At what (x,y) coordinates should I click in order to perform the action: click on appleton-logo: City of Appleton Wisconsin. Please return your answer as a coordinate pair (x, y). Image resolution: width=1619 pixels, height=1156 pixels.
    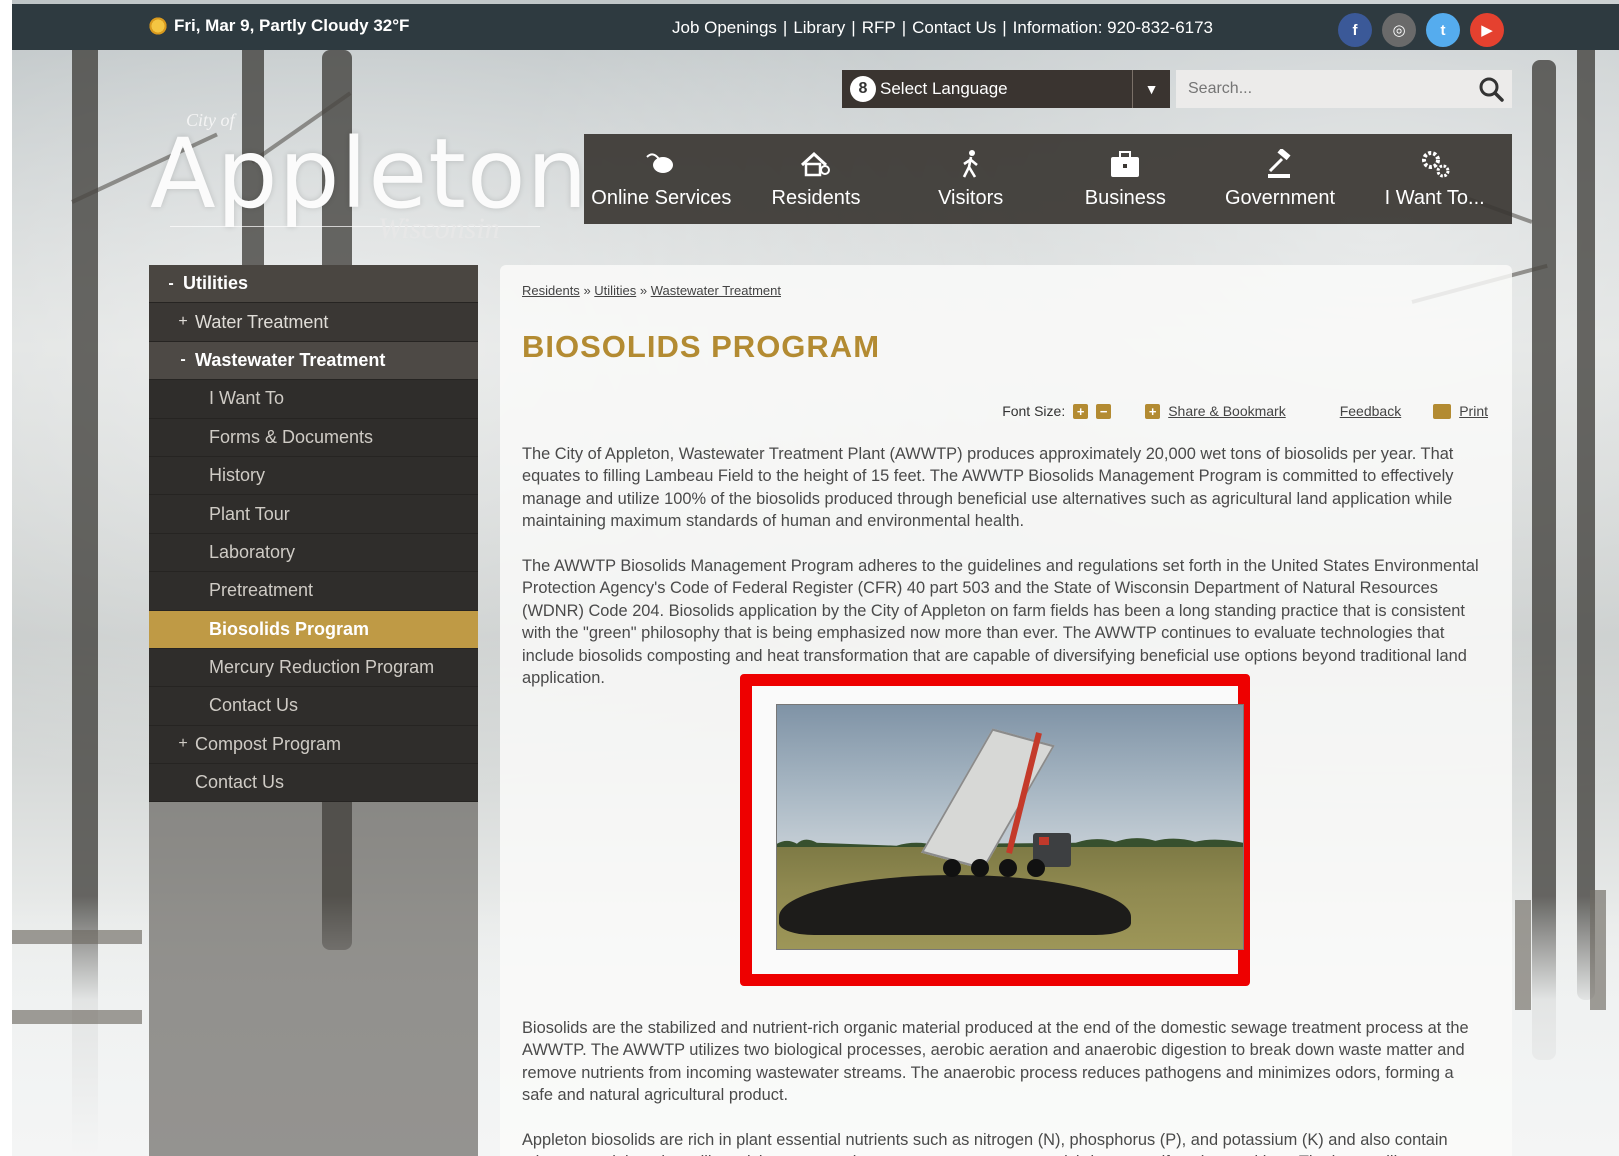
    Looking at the image, I should click on (369, 178).